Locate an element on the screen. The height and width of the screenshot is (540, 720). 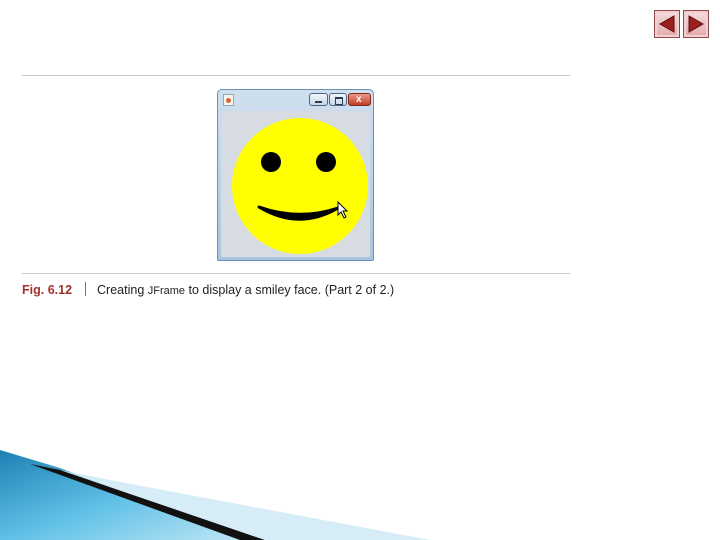
caption-text-before: Creating is located at coordinates (122, 290).